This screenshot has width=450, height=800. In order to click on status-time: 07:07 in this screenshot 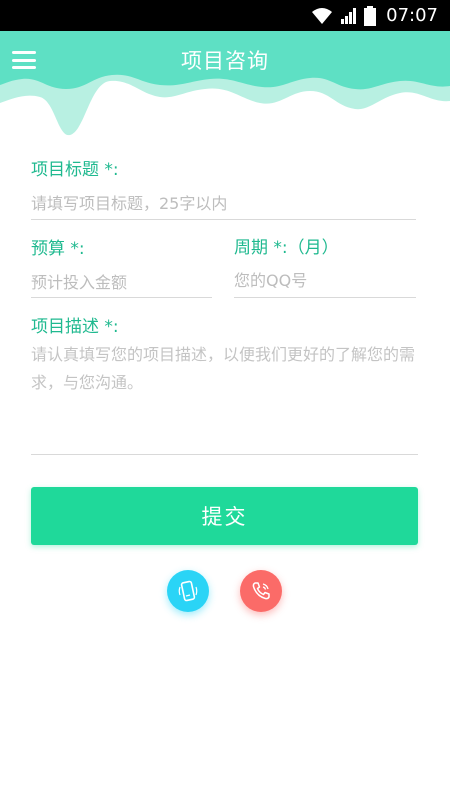, I will do `click(412, 15)`.